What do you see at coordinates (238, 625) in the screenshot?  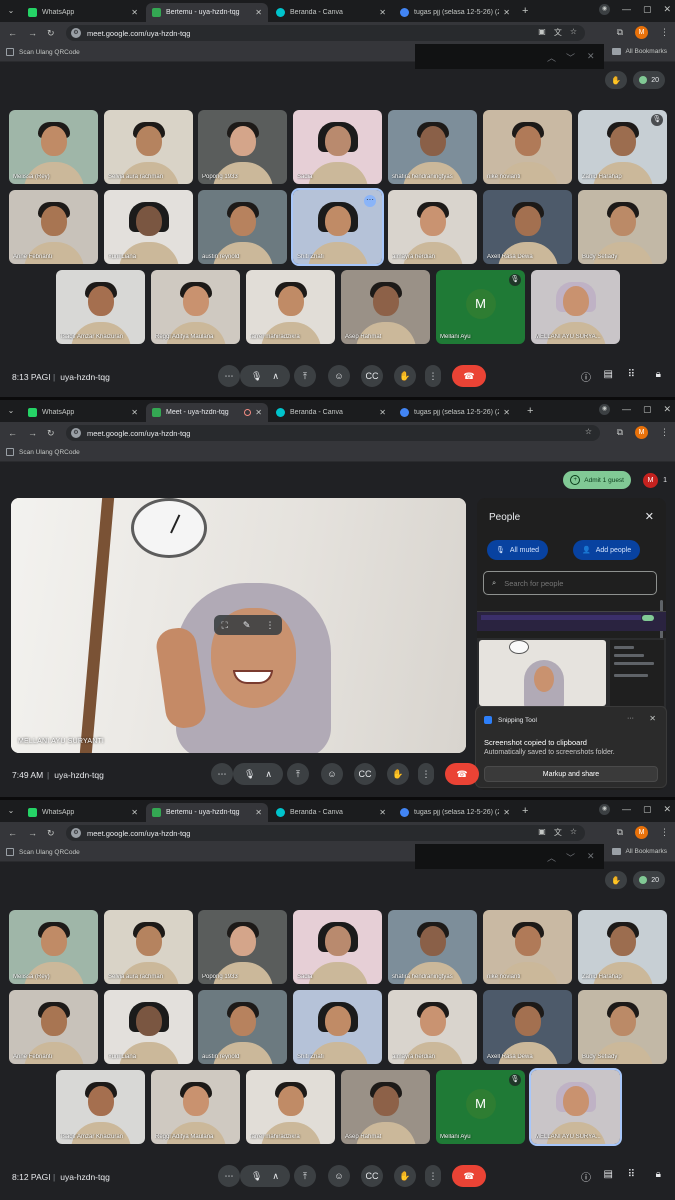 I see `main-speaker-video: ⛶ ✎ ⋮ MELLANI AYU SURYANTI` at bounding box center [238, 625].